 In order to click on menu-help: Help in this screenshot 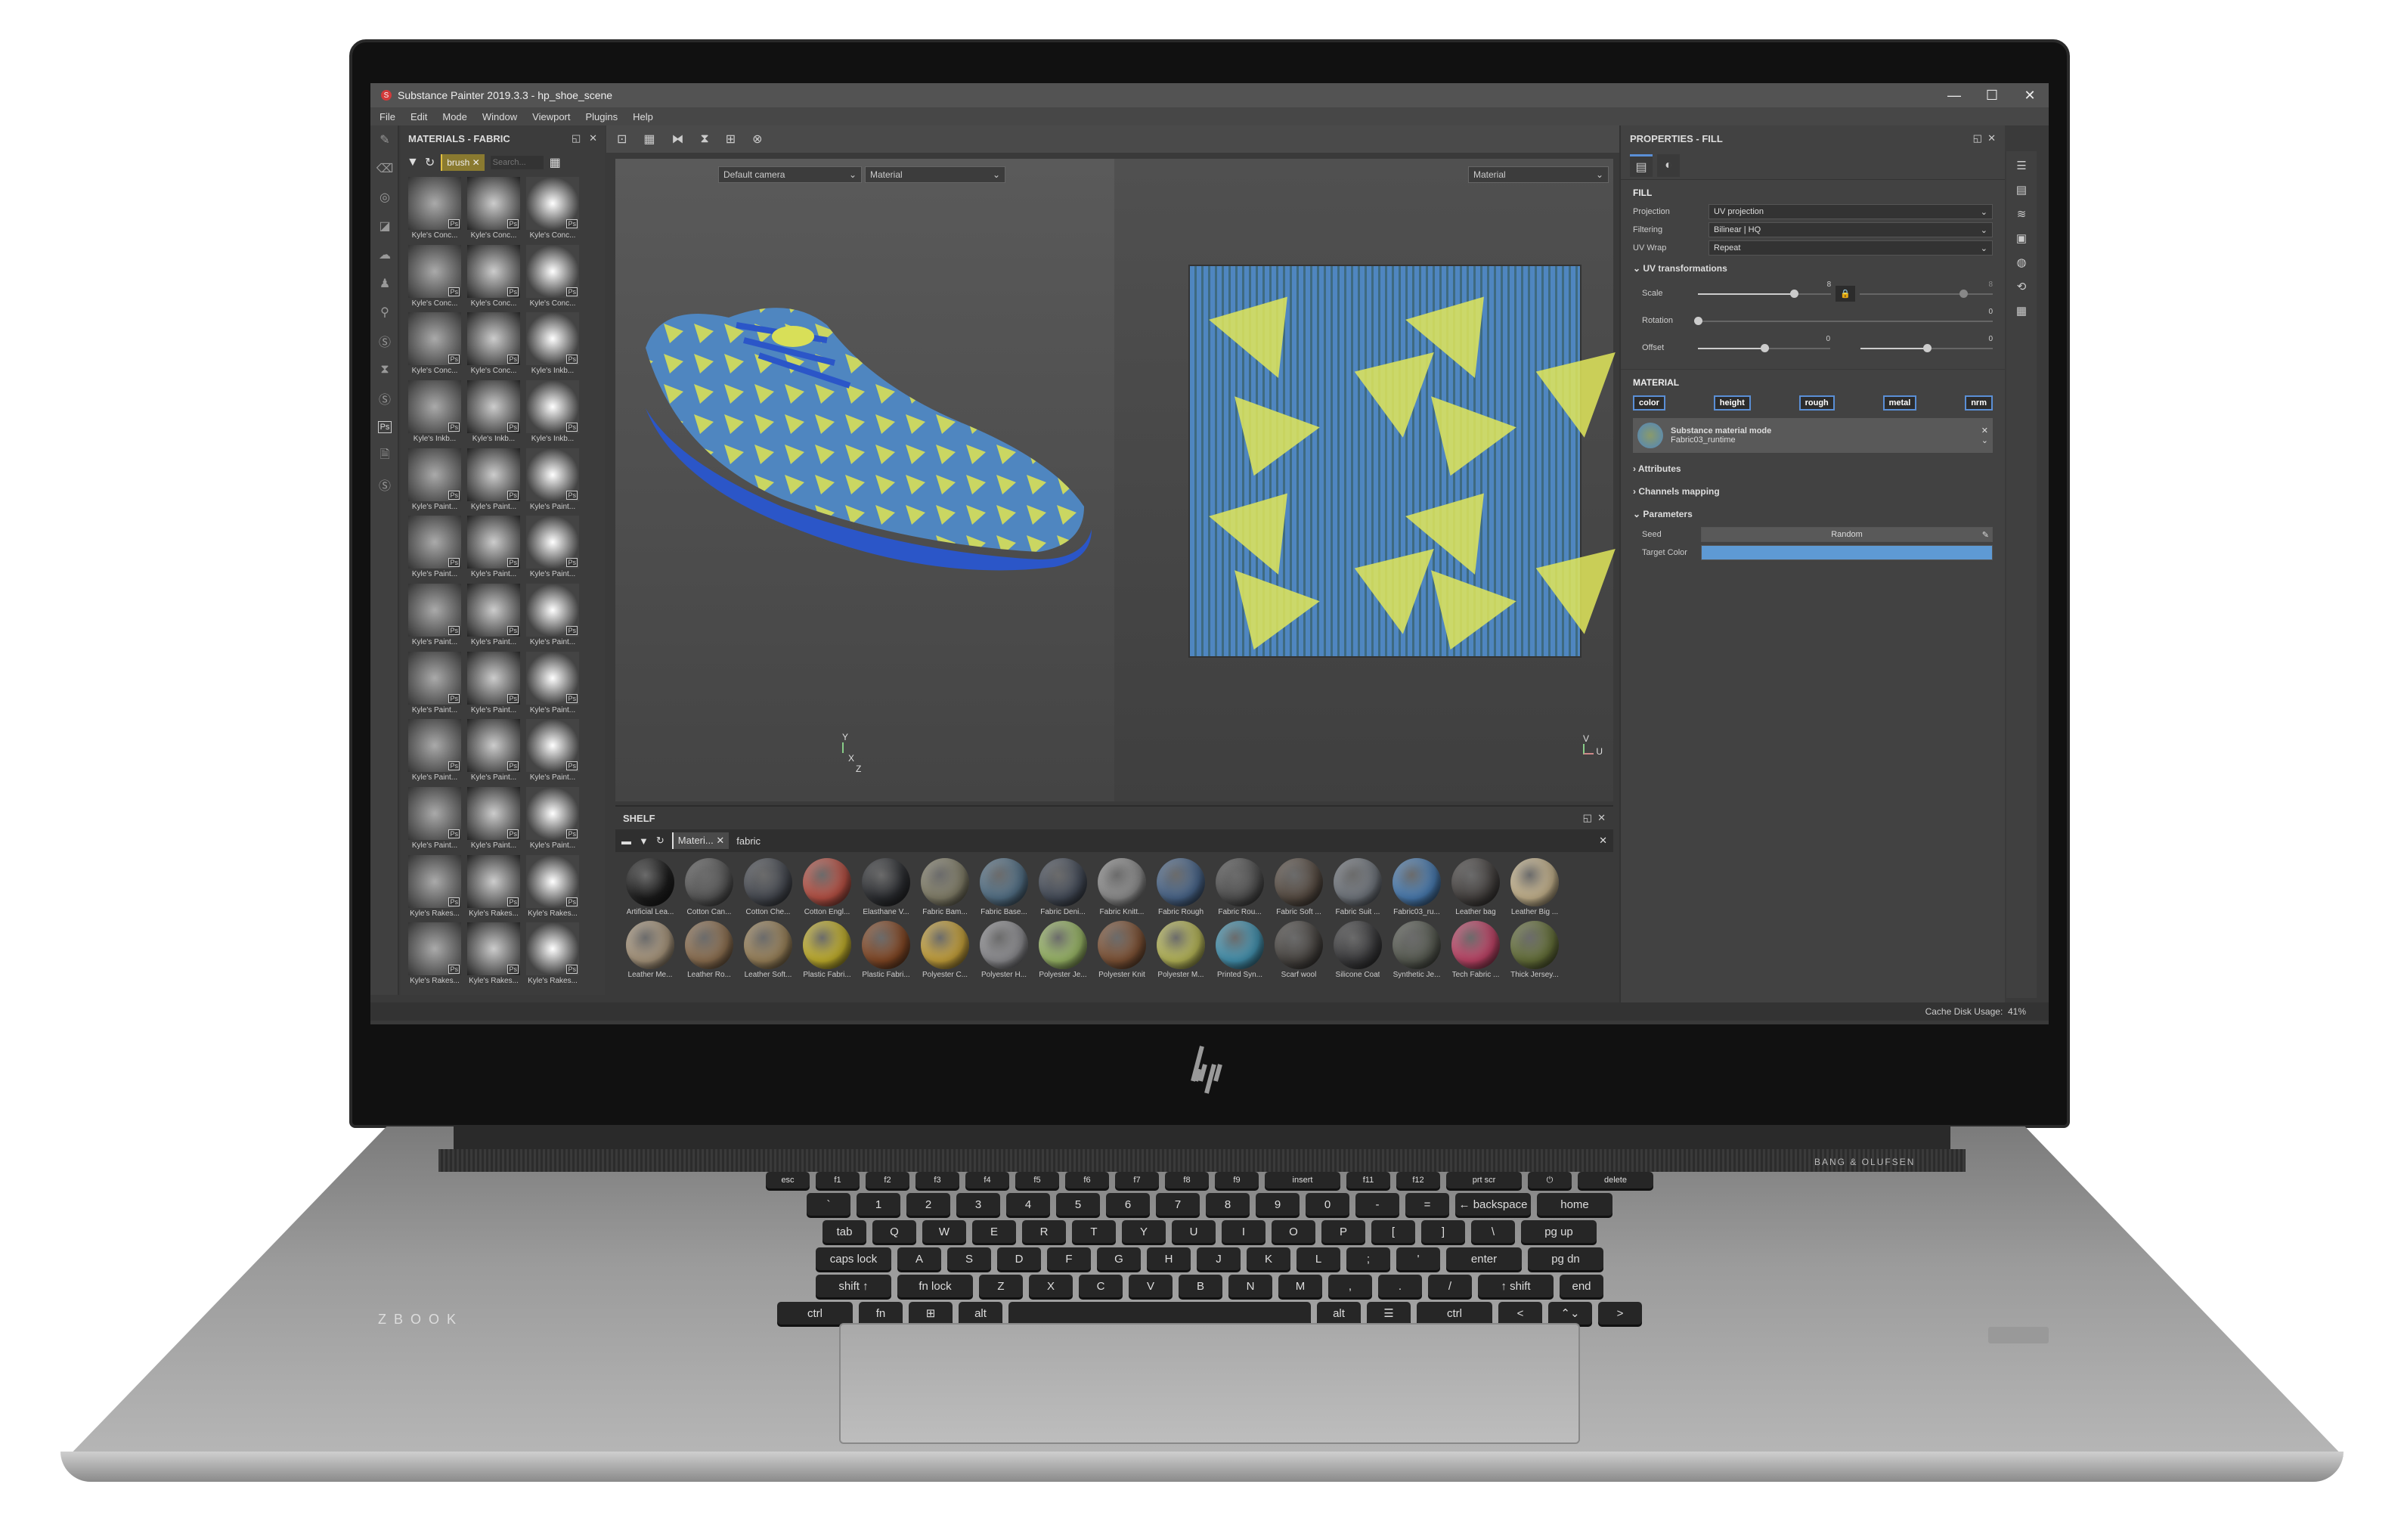, I will do `click(643, 116)`.